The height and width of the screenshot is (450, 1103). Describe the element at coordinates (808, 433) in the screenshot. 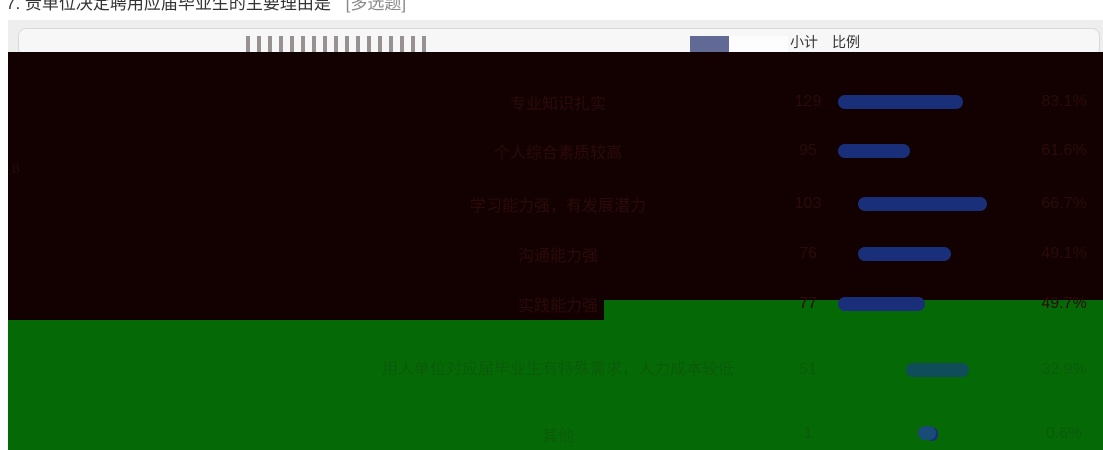

I see `row-count: 1` at that location.